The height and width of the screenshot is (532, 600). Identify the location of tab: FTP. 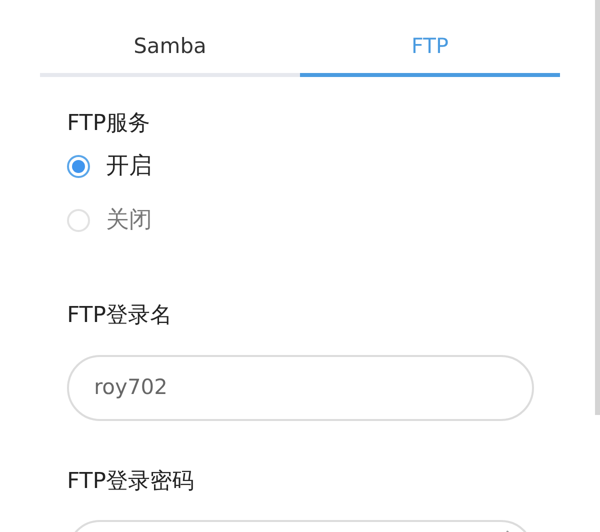
(430, 48).